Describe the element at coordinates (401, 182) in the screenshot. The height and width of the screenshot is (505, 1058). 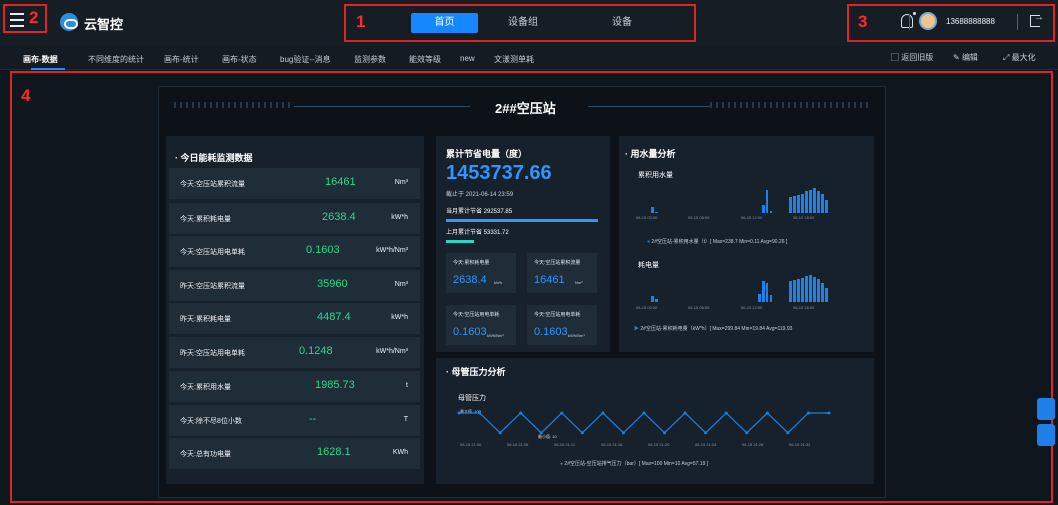
I see `row-unit: Nm³` at that location.